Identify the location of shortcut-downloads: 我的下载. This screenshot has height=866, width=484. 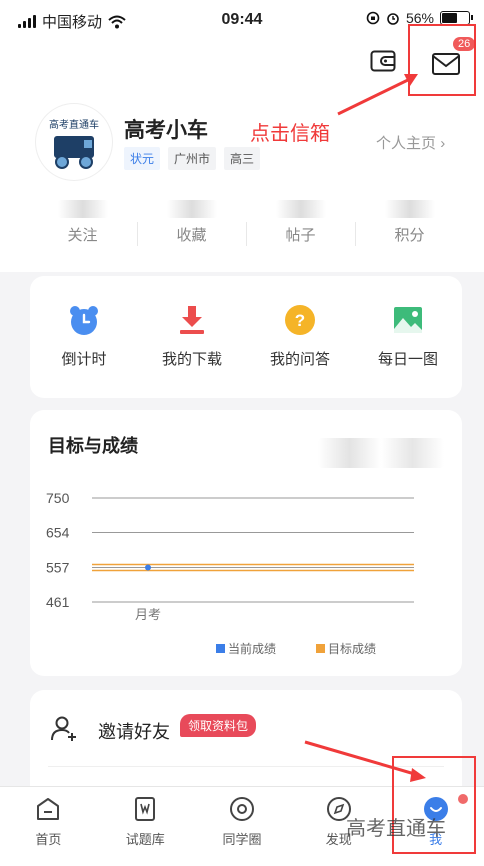
(192, 350).